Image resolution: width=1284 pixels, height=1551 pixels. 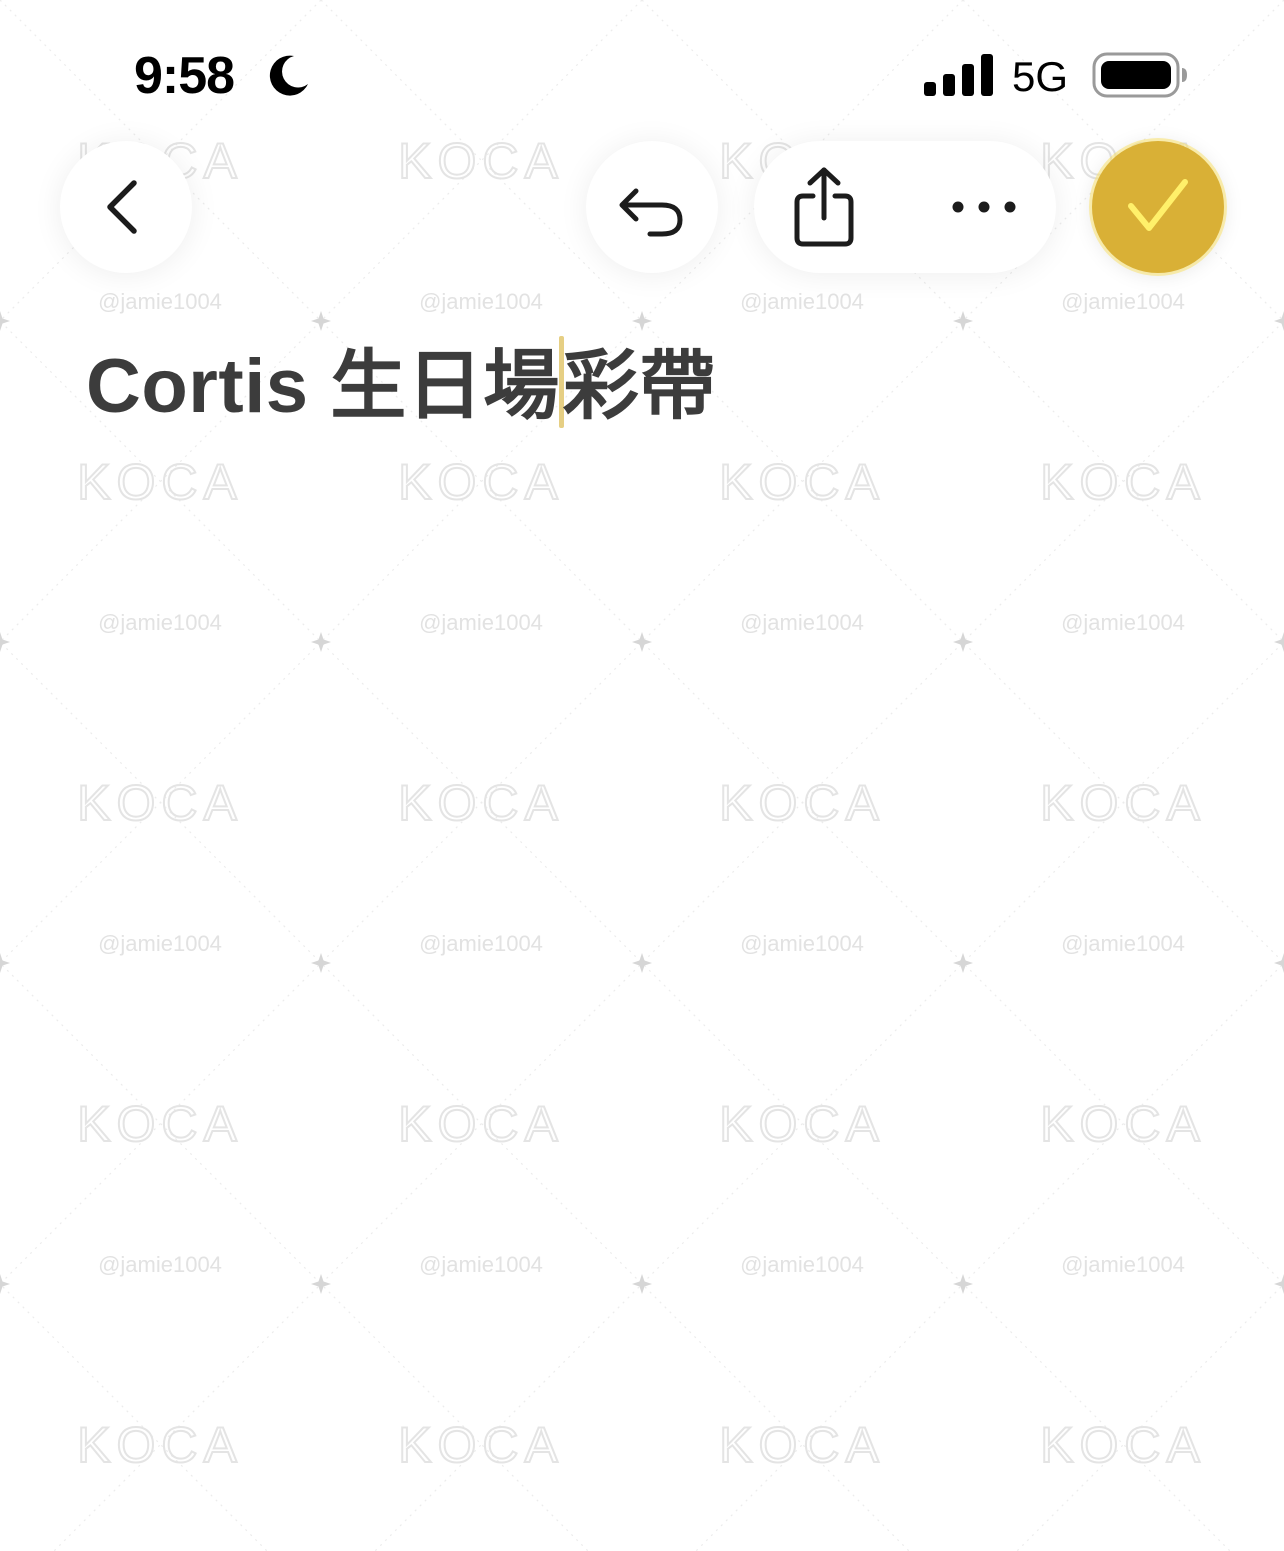 I want to click on battery-icon, so click(x=1139, y=75).